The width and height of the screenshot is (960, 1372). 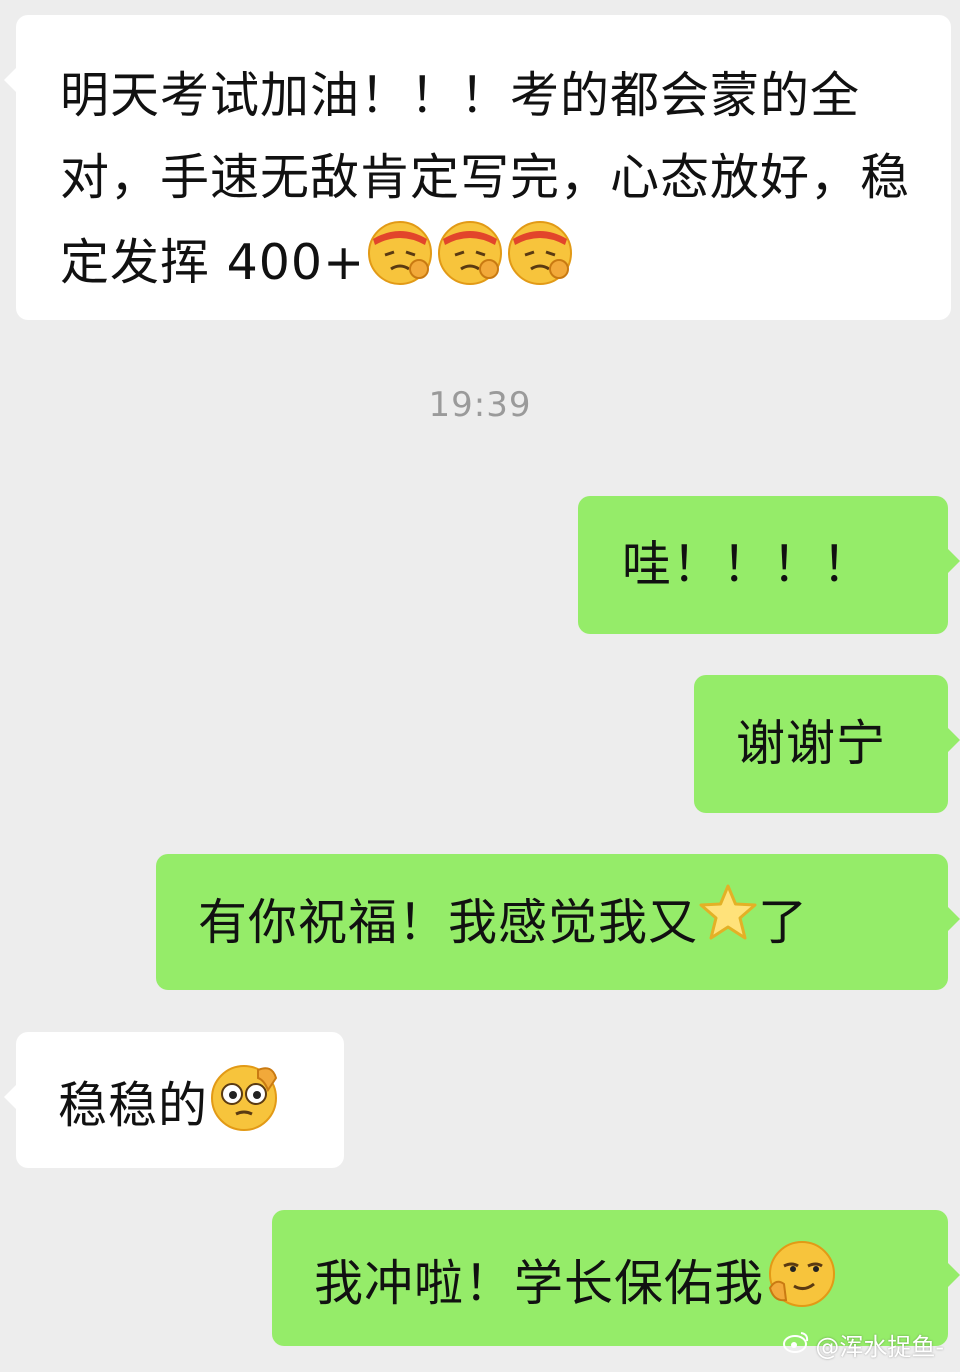 I want to click on message-bubble-outgoing: 谢谢宁, so click(x=827, y=744).